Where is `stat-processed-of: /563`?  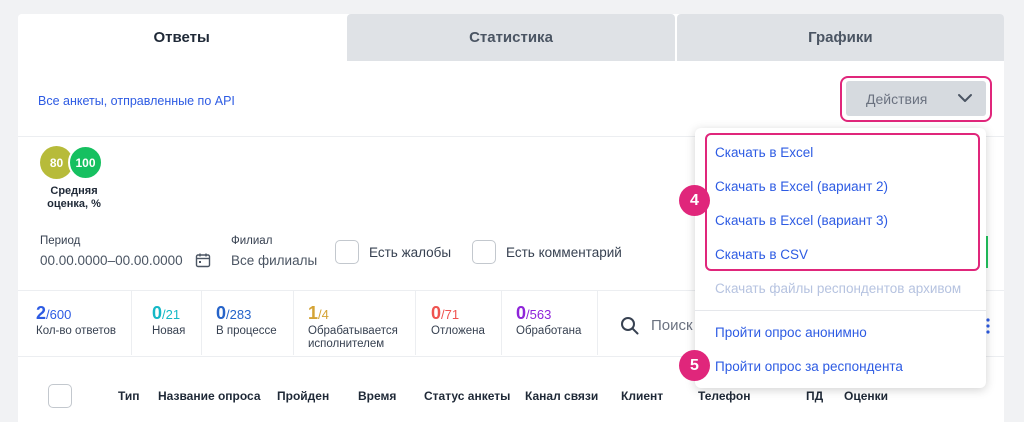
stat-processed-of: /563 is located at coordinates (539, 314).